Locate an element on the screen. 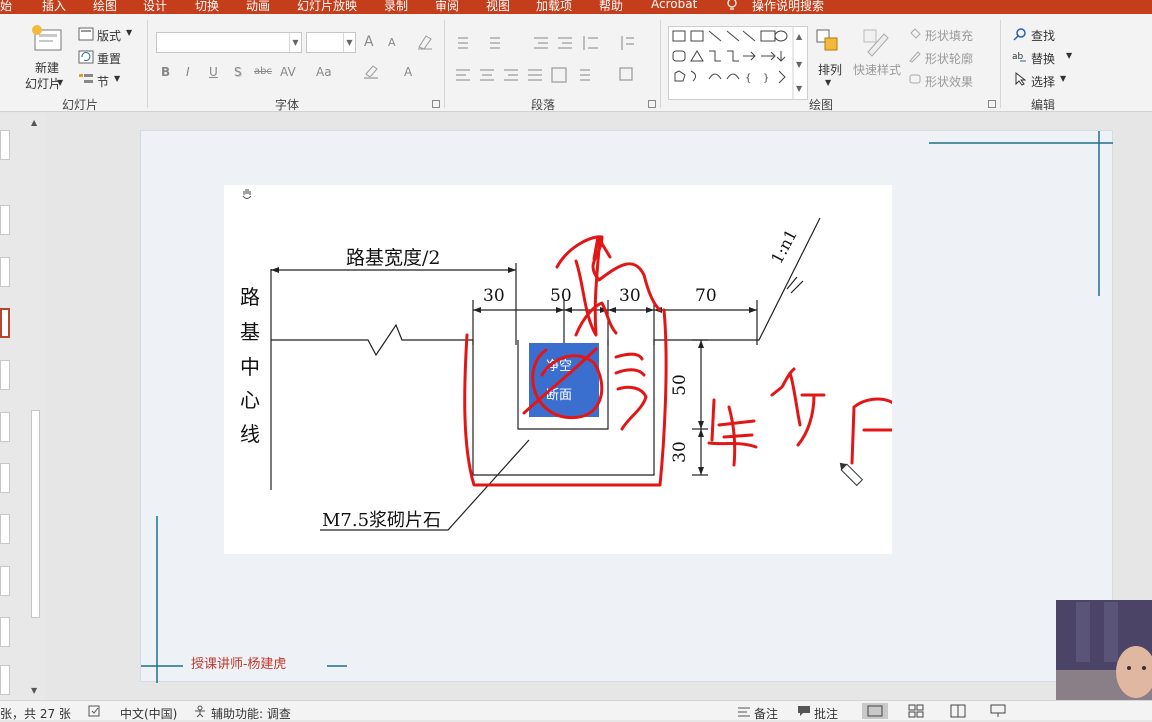 This screenshot has width=1152, height=722. strikethrough-button: abc is located at coordinates (263, 71).